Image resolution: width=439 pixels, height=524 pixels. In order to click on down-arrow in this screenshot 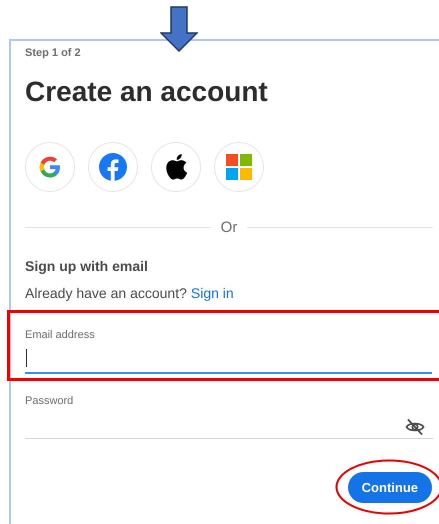, I will do `click(179, 29)`.